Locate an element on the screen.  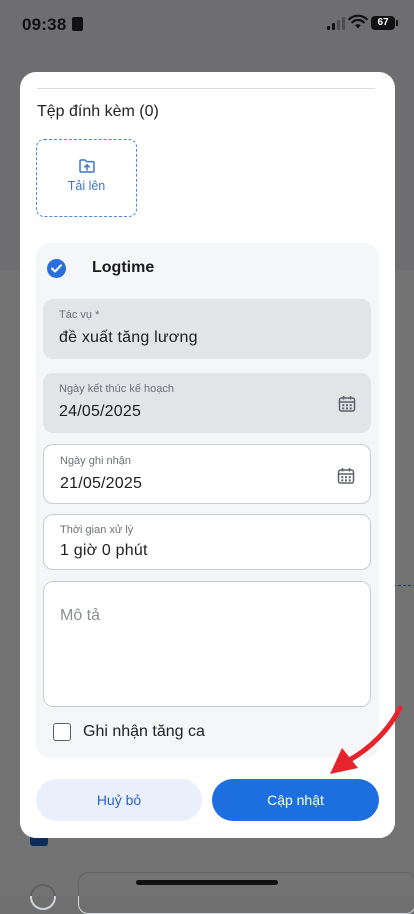
planned-end-date-value: 24/05/2025 is located at coordinates (100, 411).